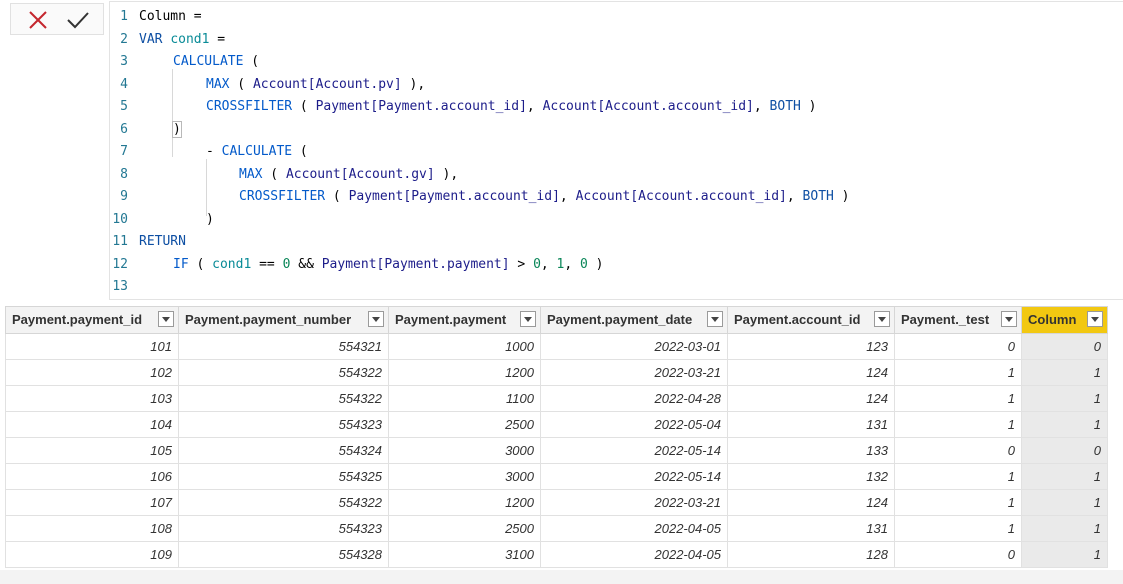  Describe the element at coordinates (283, 346) in the screenshot. I see `cell-payment-number: 554321` at that location.